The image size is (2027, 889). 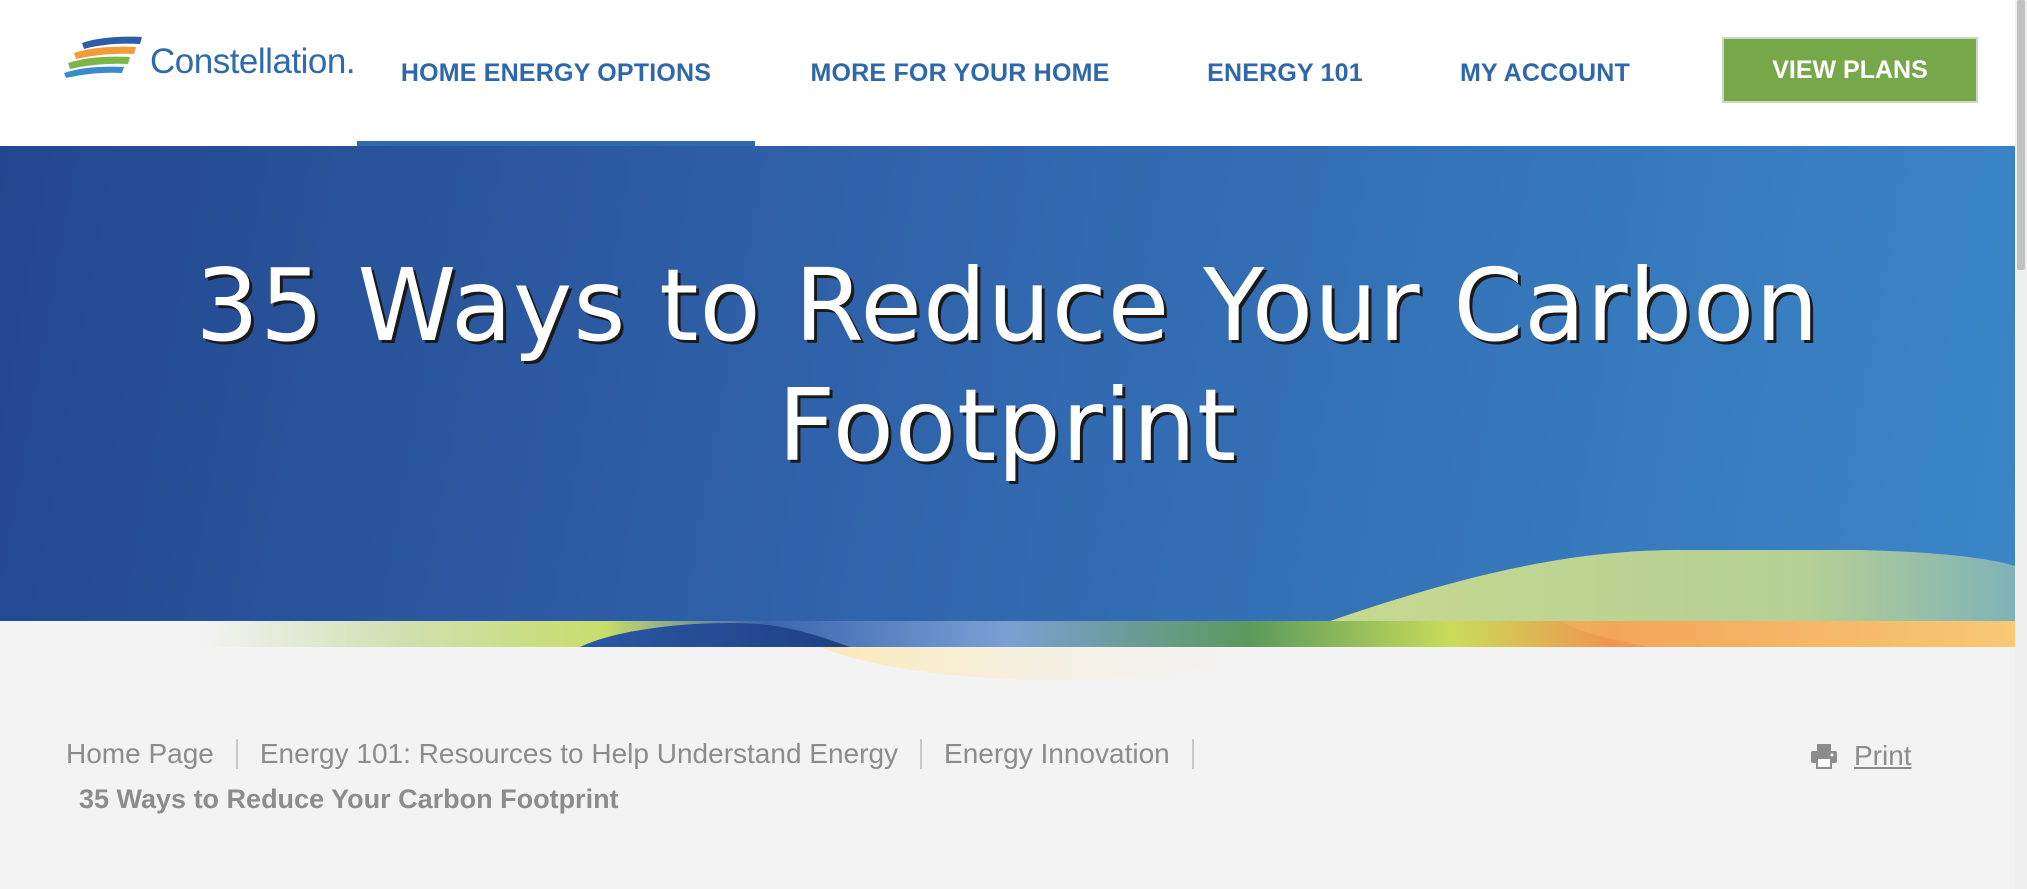 I want to click on print-link: Print, so click(x=1861, y=756).